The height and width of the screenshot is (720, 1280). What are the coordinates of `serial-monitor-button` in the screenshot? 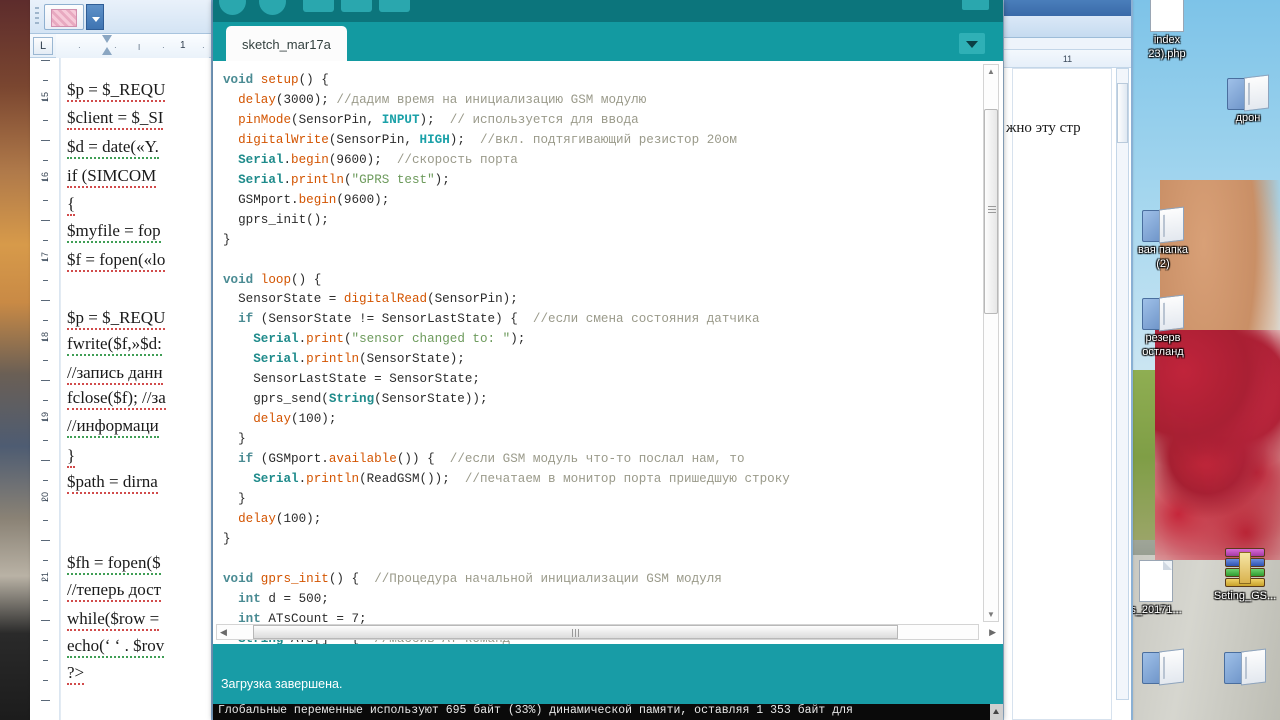 It's located at (975, 5).